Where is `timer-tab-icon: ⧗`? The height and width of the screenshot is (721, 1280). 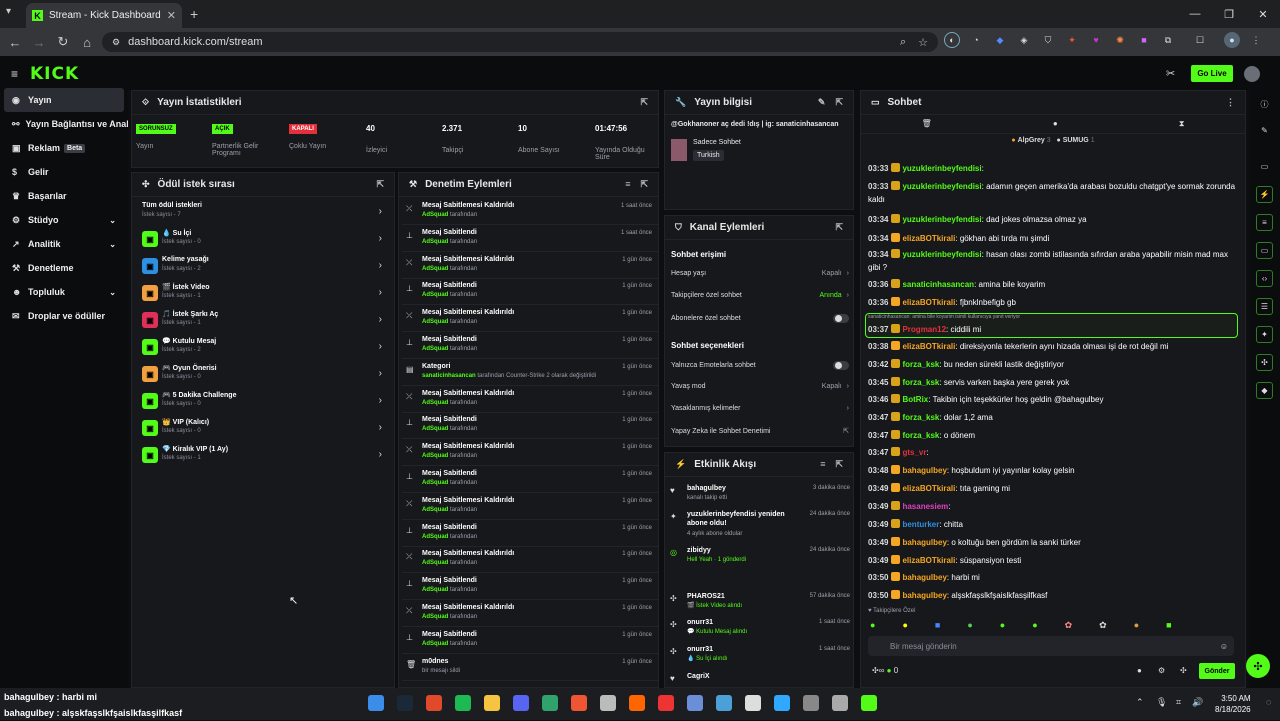 timer-tab-icon: ⧗ is located at coordinates (1182, 124).